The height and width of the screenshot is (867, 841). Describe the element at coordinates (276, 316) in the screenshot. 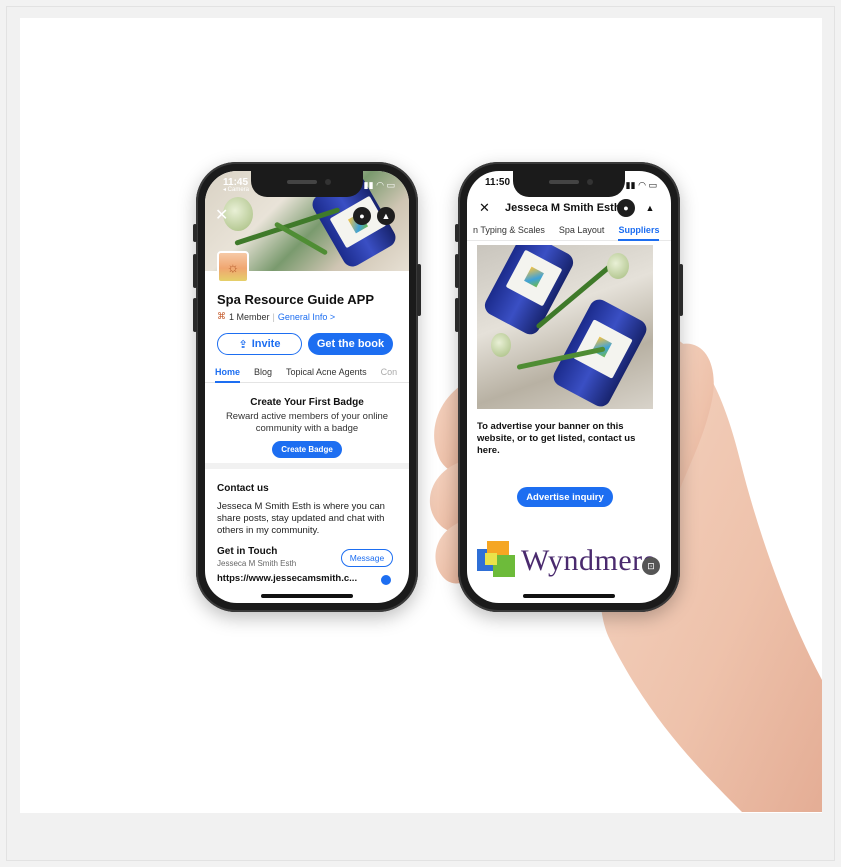

I see `member-row: ⌘ 1 Member | General Info >` at that location.